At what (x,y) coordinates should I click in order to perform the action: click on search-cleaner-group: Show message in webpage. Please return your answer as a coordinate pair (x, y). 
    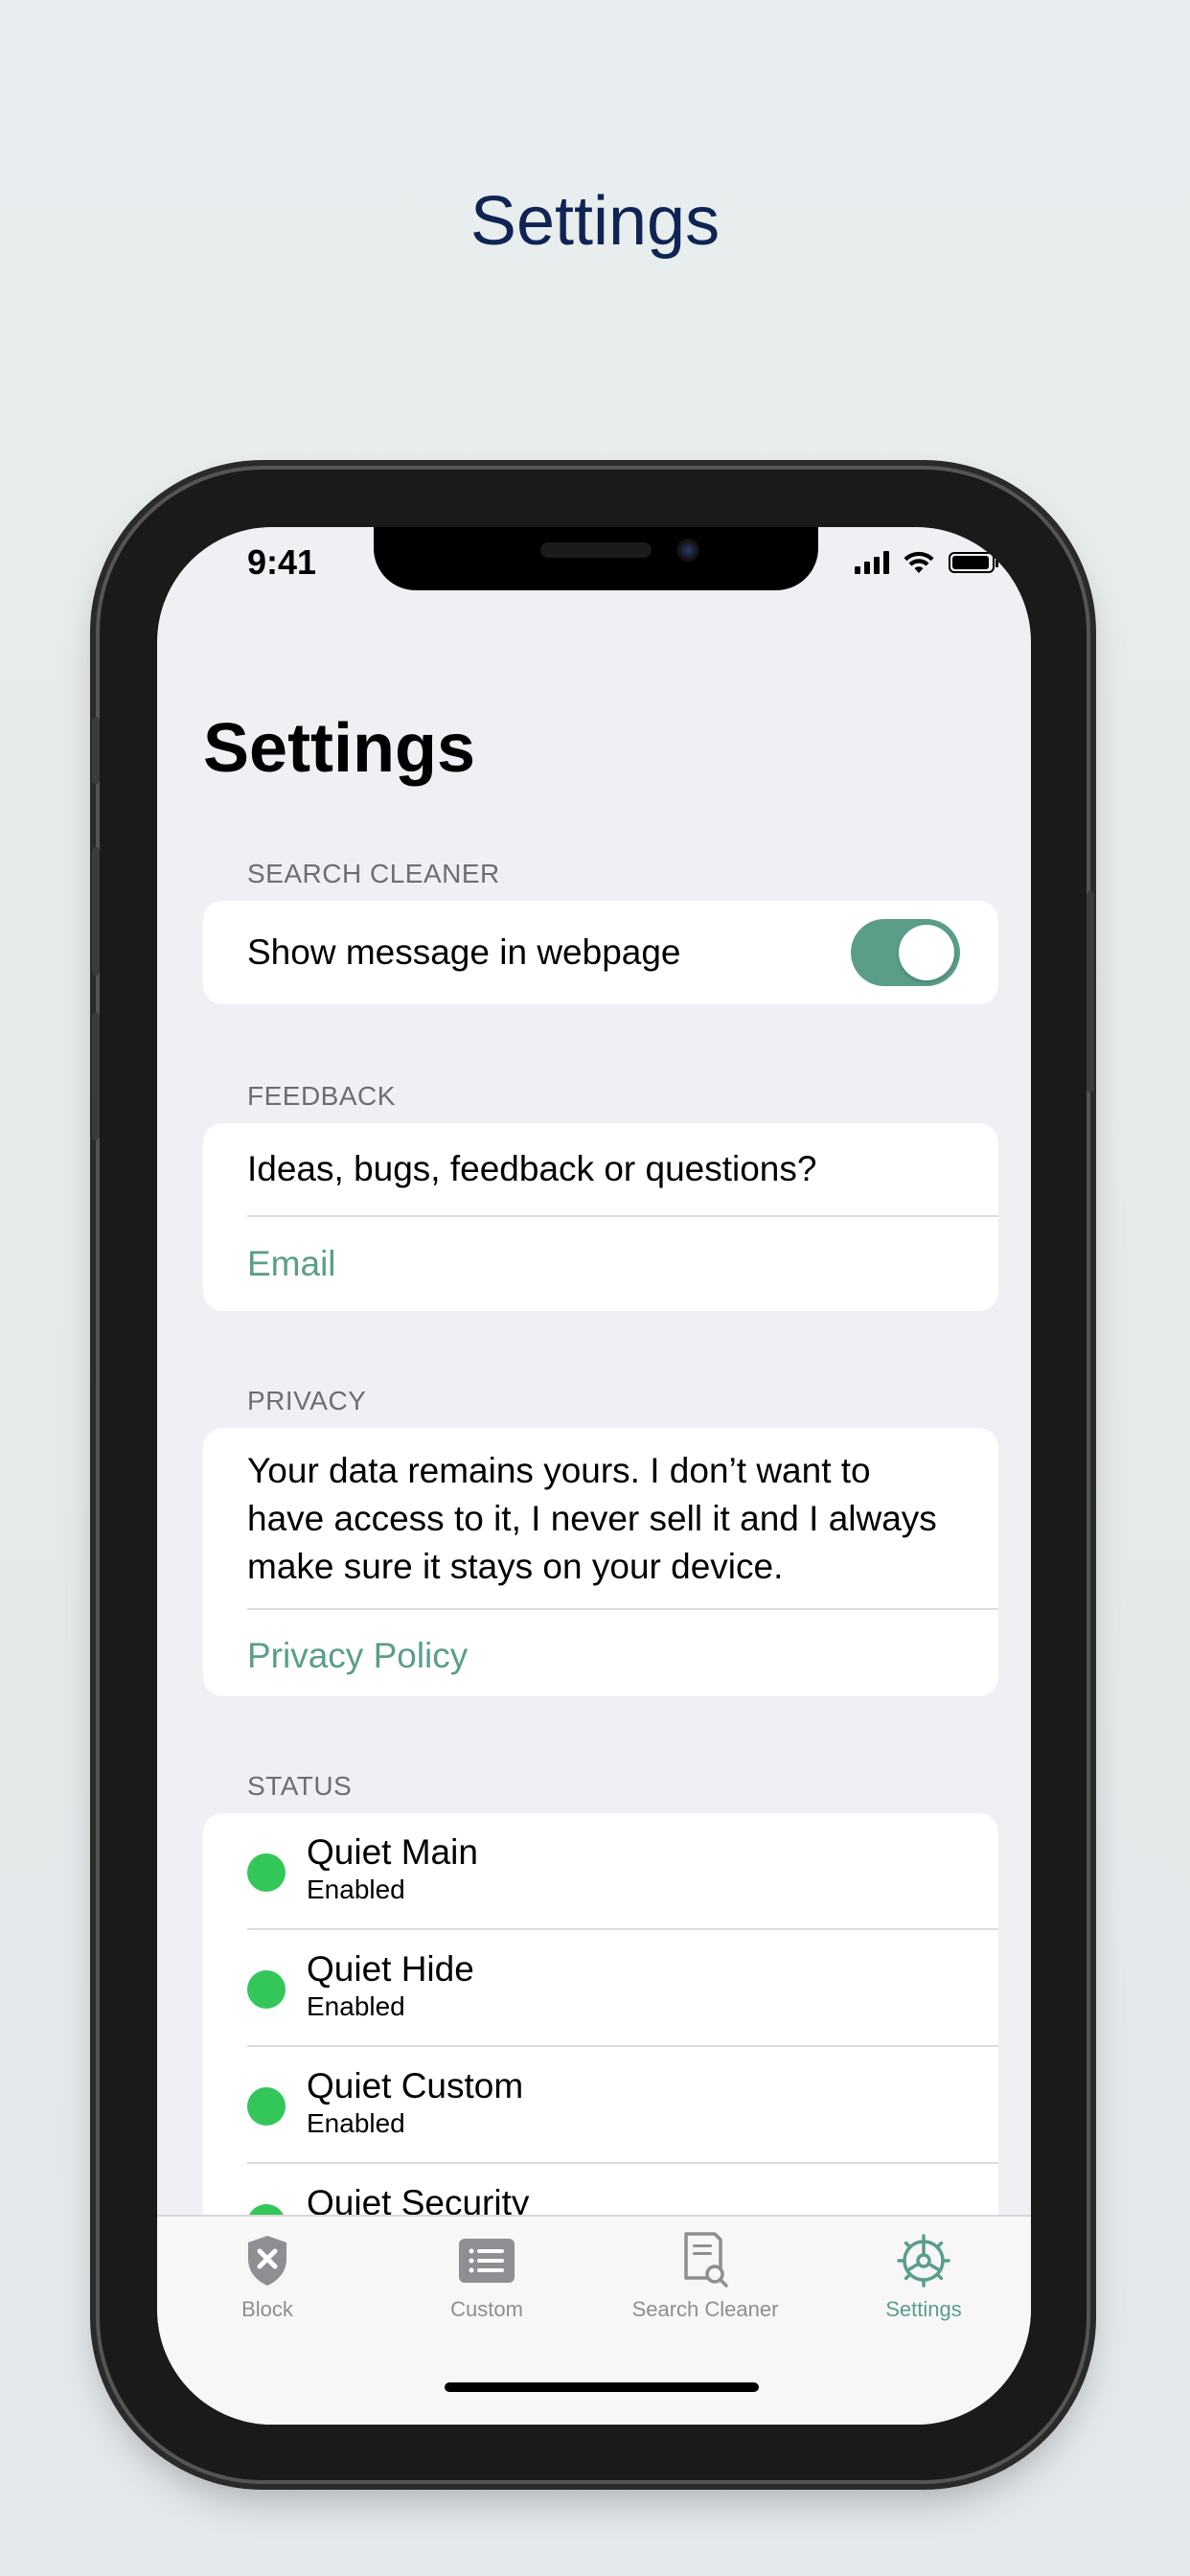
    Looking at the image, I should click on (601, 952).